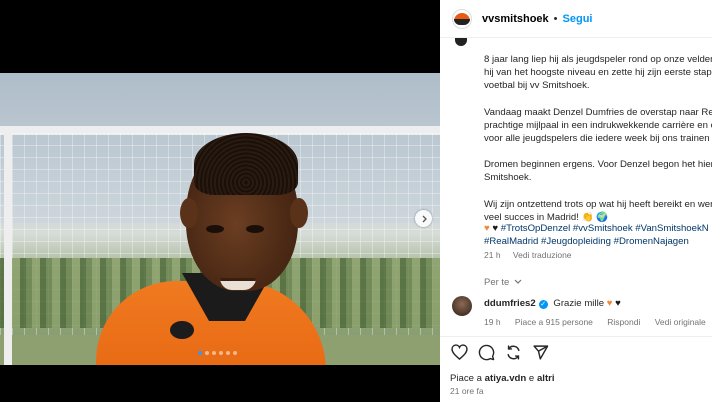 This screenshot has width=712, height=402. What do you see at coordinates (537, 86) in the screenshot?
I see `caption-line: voetbal bij vv Smitshoek.` at bounding box center [537, 86].